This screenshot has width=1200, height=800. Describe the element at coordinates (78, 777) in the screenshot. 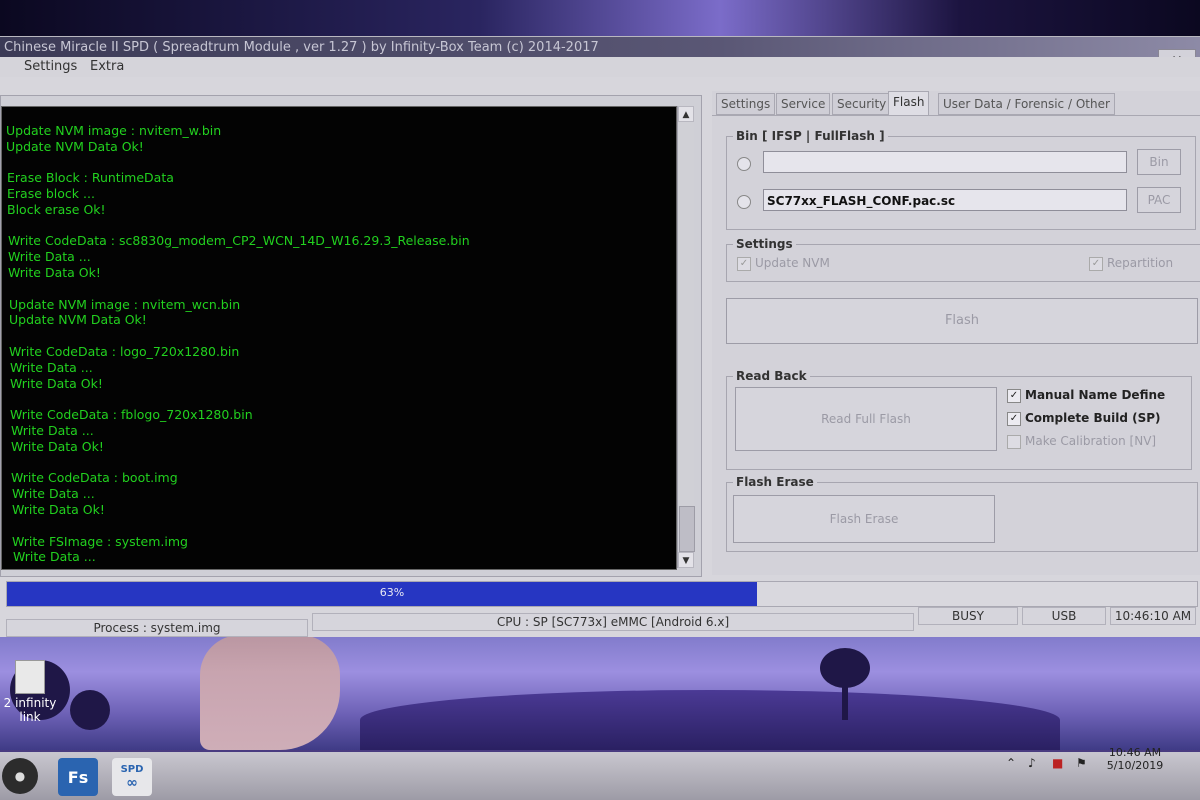

I see `taskbar-fs-button: Fs` at that location.